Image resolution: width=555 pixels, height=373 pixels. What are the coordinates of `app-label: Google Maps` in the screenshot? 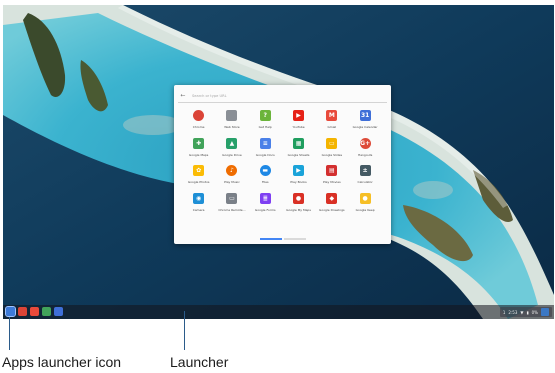 It's located at (198, 154).